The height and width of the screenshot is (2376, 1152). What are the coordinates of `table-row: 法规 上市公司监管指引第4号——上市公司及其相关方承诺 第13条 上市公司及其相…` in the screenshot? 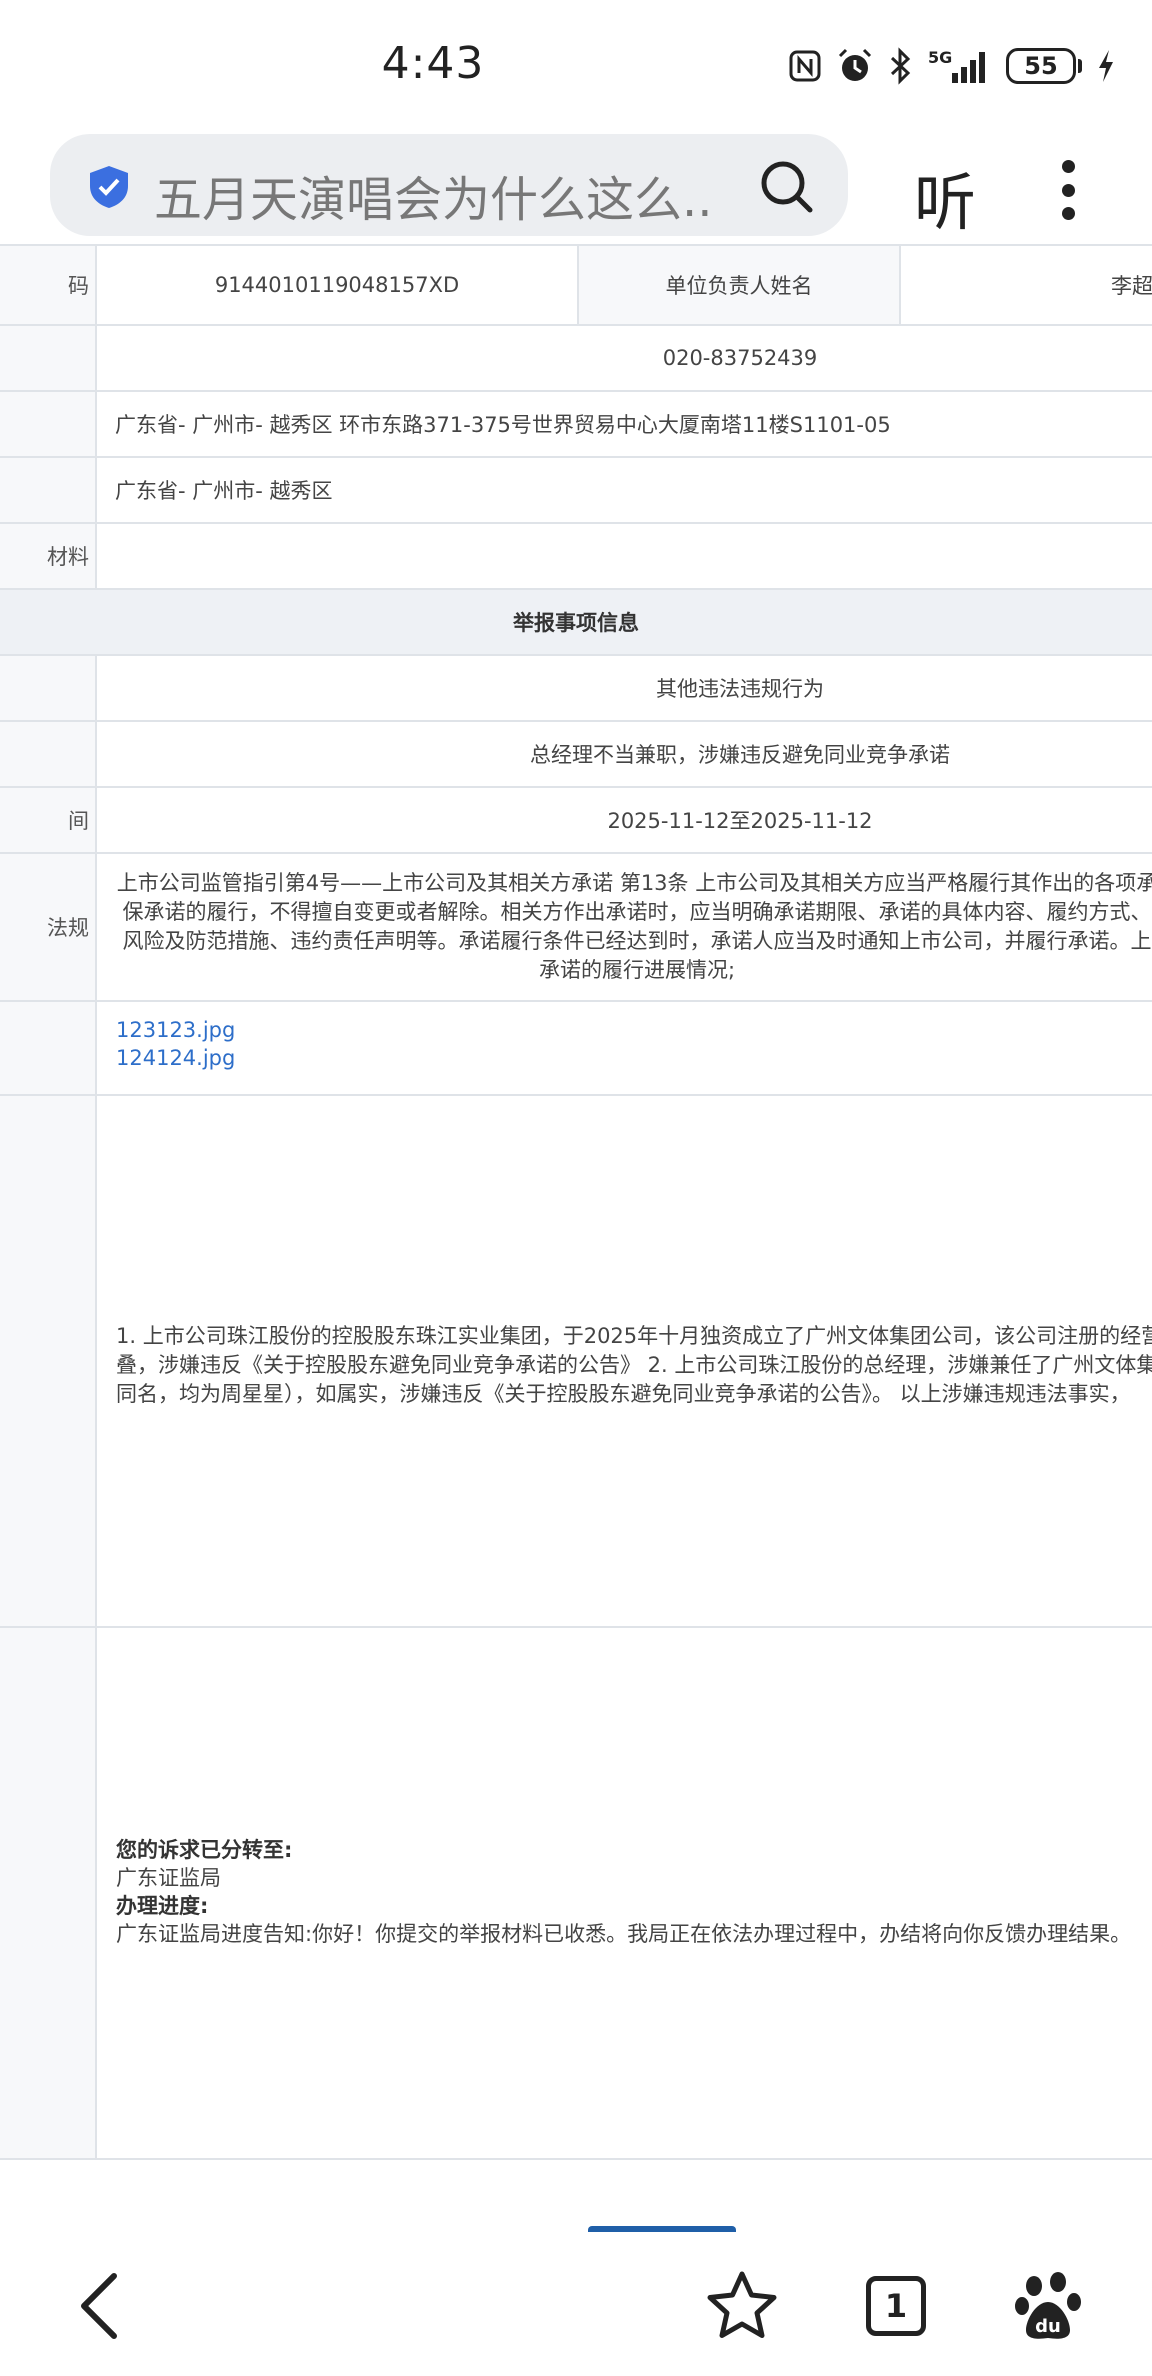 It's located at (576, 928).